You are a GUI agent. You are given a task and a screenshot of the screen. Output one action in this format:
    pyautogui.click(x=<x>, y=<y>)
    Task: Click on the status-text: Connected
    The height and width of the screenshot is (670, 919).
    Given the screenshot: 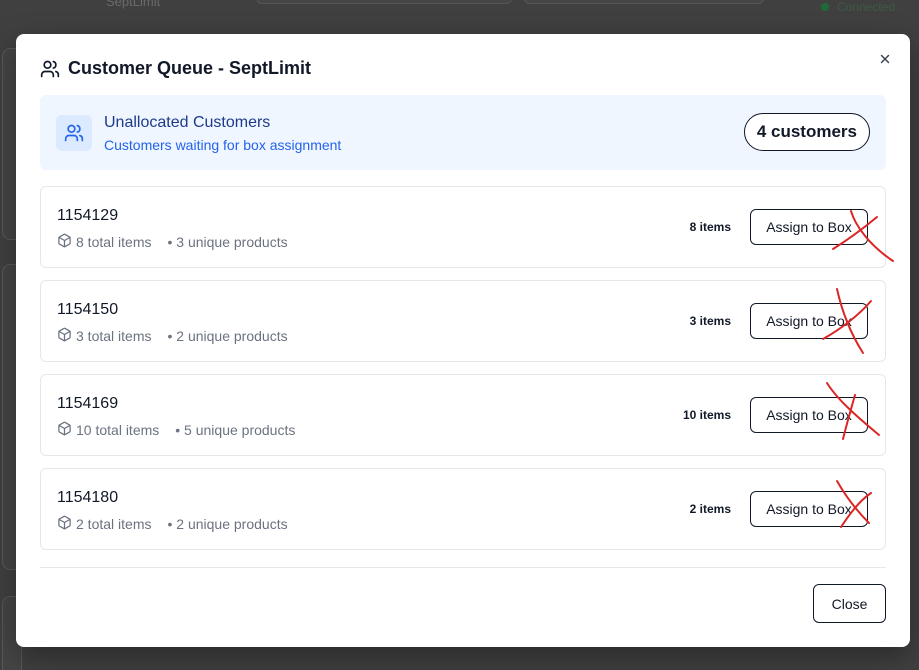 What is the action you would take?
    pyautogui.click(x=865, y=7)
    